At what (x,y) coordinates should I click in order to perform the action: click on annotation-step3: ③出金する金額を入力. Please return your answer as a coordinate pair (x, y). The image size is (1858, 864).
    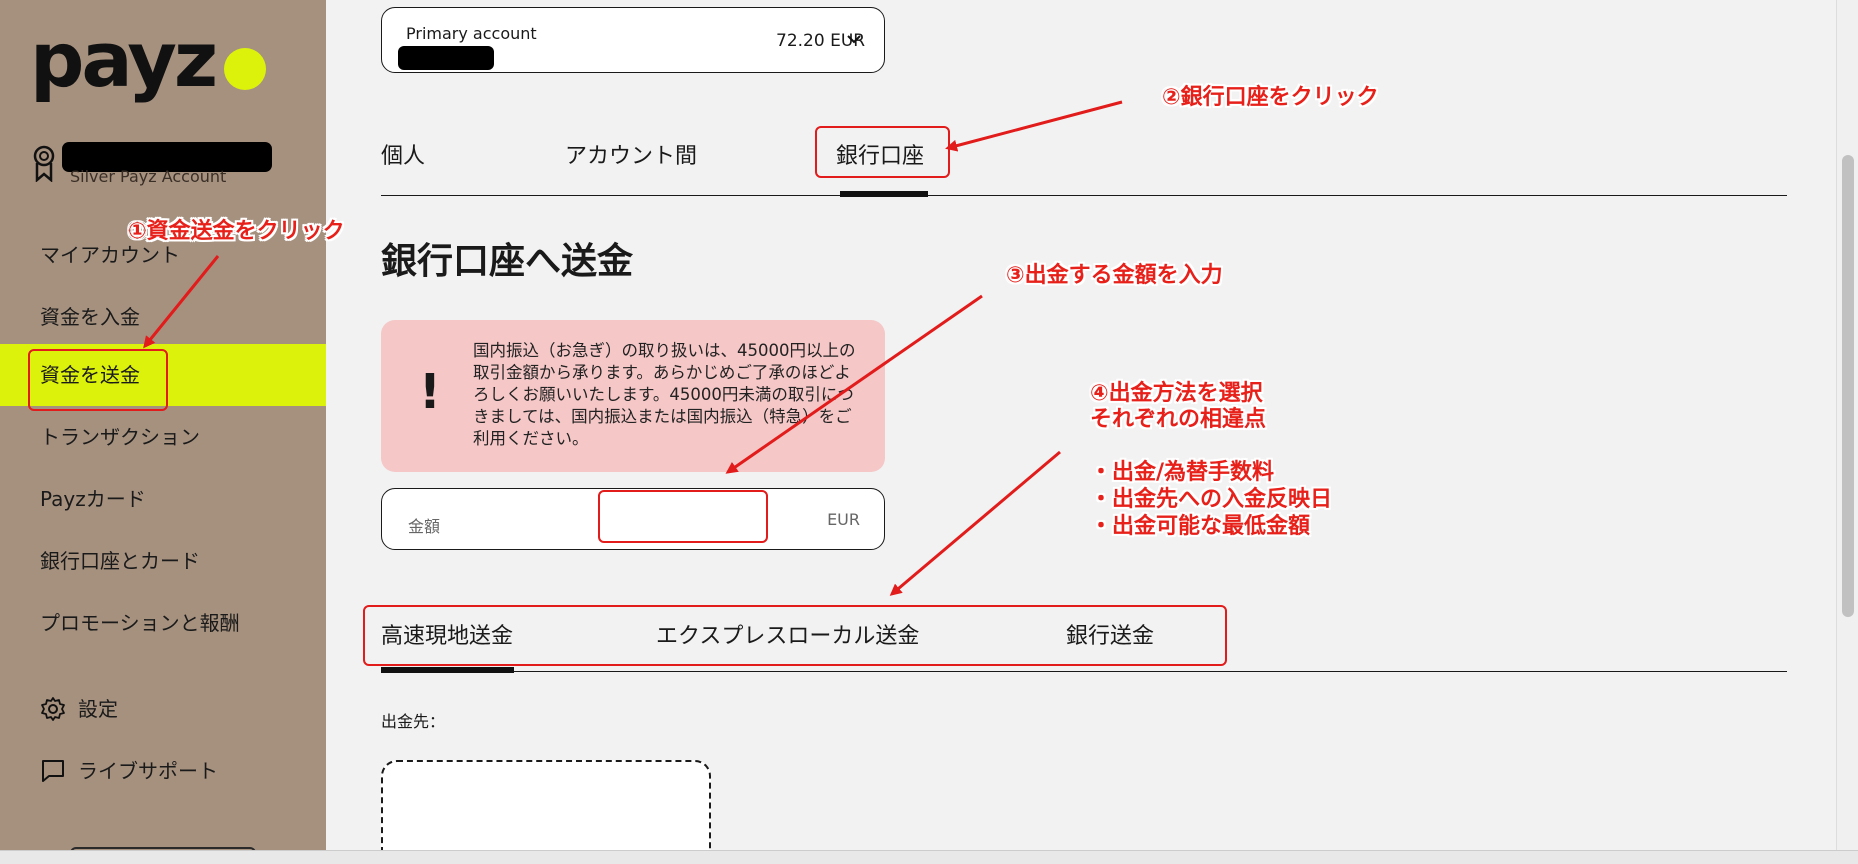
    Looking at the image, I should click on (1114, 275).